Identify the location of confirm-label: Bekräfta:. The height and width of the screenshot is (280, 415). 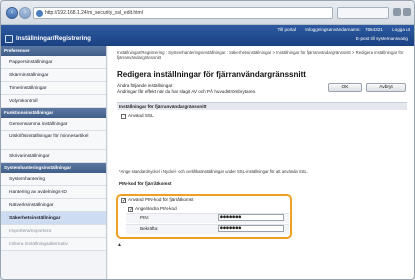
(149, 228).